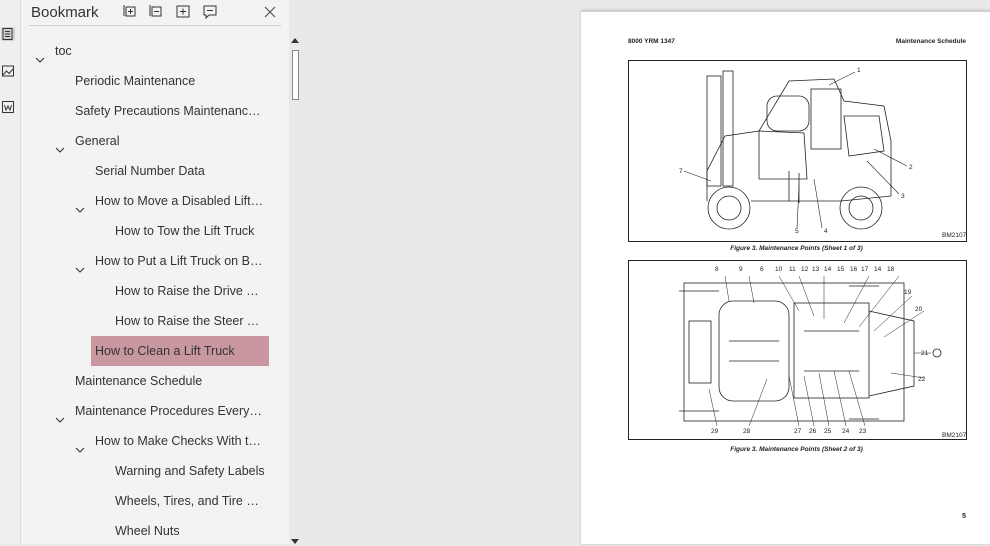 The image size is (990, 546). Describe the element at coordinates (841, 269) in the screenshot. I see `callout-number: 15` at that location.